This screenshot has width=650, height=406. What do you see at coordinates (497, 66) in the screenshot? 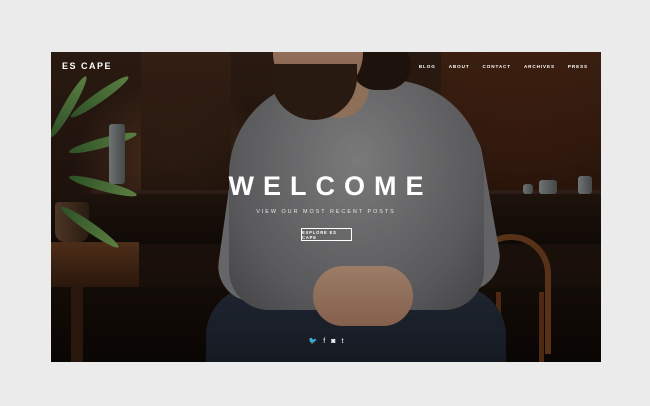
I see `nav-item-contact: CONTACT` at bounding box center [497, 66].